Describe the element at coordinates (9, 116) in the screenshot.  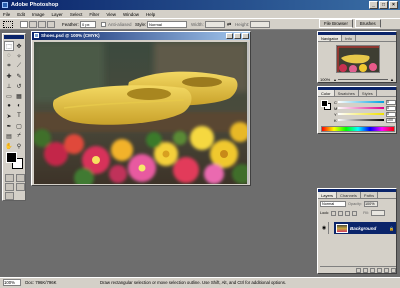
I see `path-selection-tool-icon: ➤` at that location.